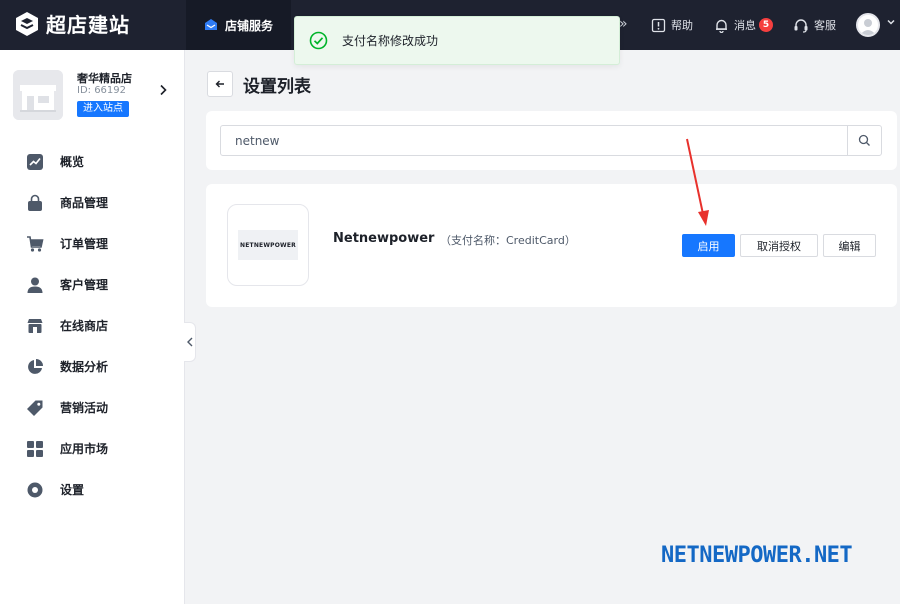 This screenshot has height=604, width=900. I want to click on user-avatar, so click(868, 25).